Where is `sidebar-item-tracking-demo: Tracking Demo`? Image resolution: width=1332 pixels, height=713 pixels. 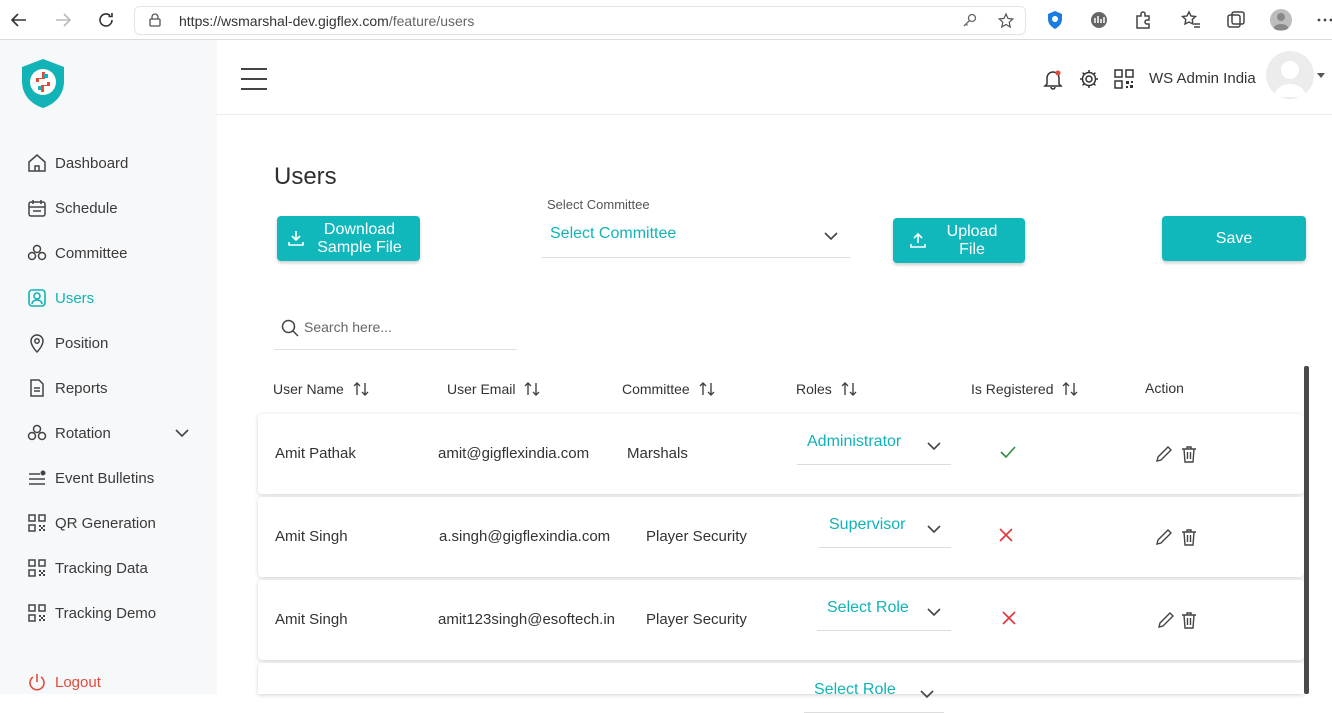
sidebar-item-tracking-demo: Tracking Demo is located at coordinates (91, 613).